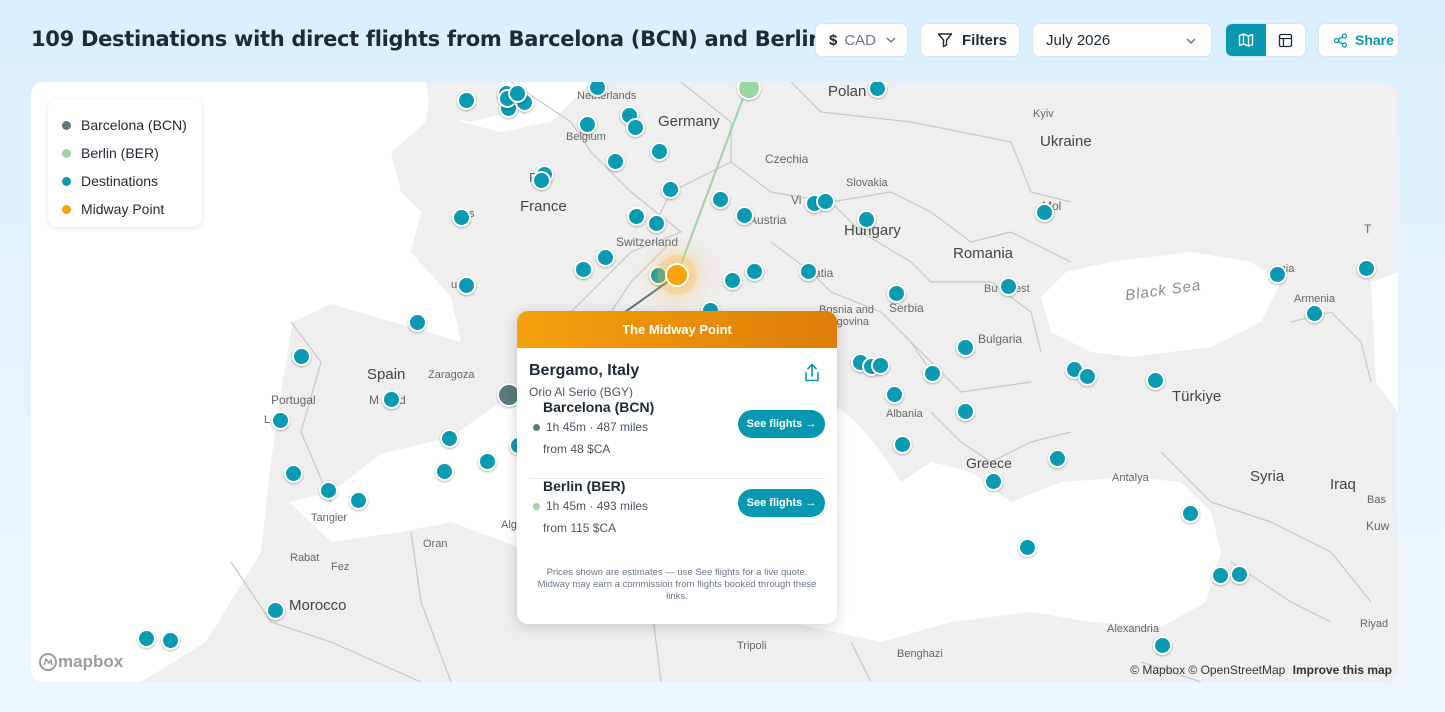 The image size is (1445, 712). I want to click on map-label-riyadh: Riyad, so click(1374, 624).